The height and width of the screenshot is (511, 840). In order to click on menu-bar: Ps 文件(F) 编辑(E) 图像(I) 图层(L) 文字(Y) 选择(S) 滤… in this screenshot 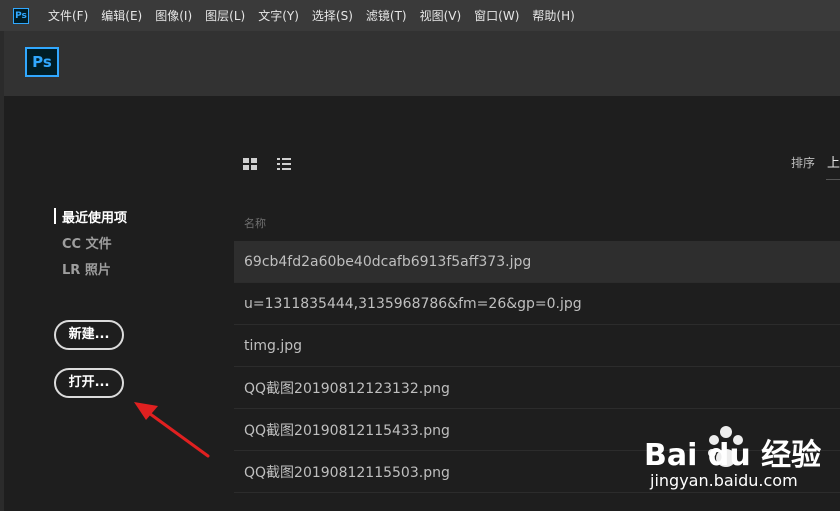, I will do `click(420, 15)`.